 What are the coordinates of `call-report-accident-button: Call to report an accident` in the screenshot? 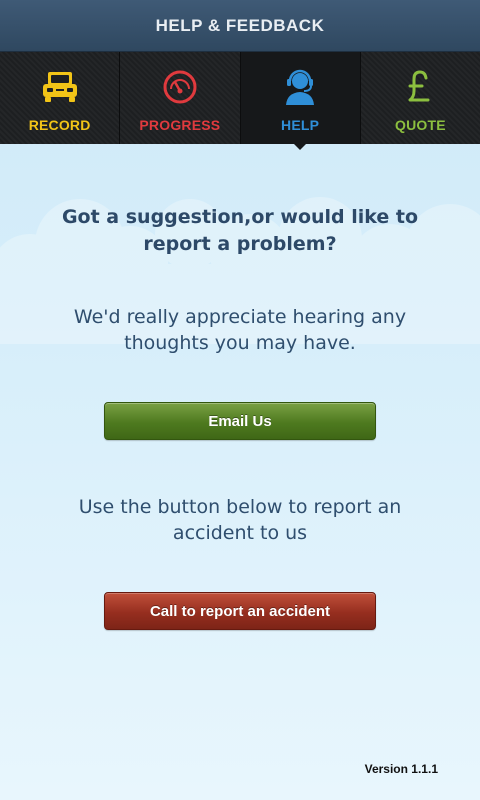 It's located at (240, 611).